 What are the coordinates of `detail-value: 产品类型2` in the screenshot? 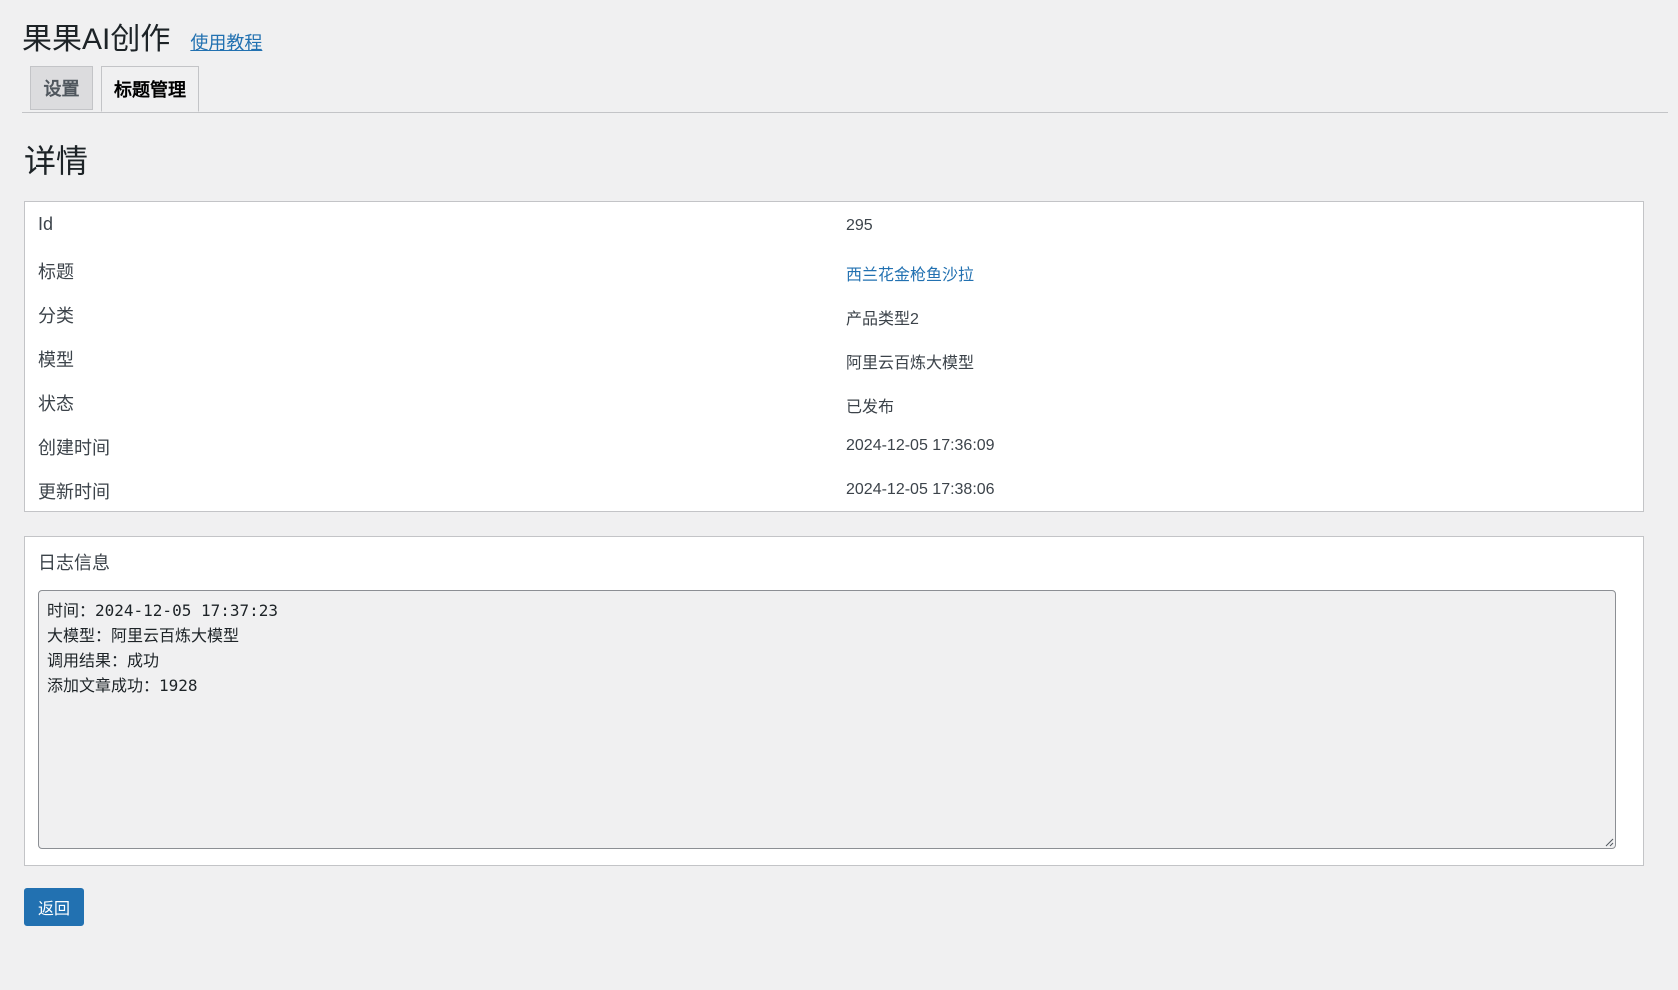 It's located at (882, 319).